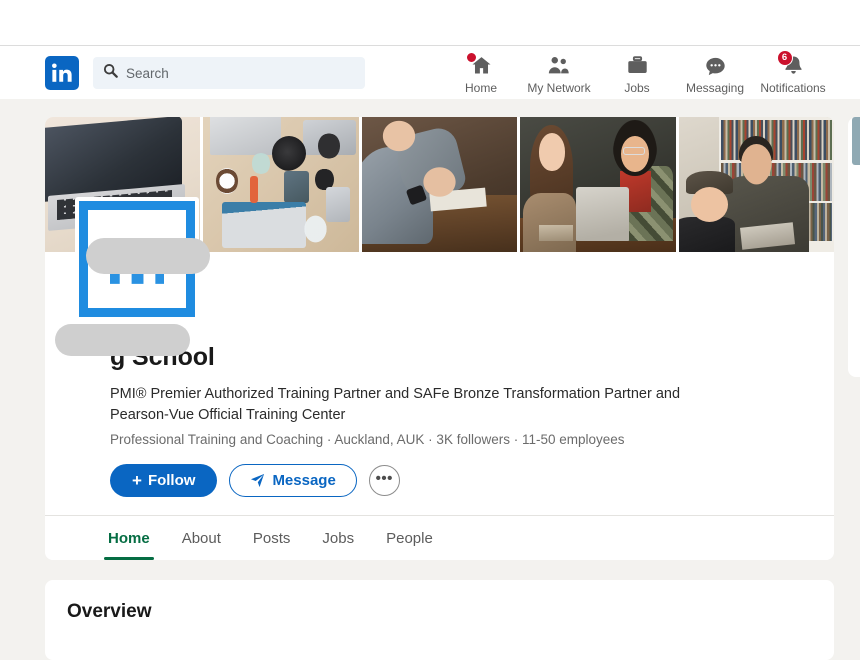  I want to click on page-title: g School, so click(162, 357).